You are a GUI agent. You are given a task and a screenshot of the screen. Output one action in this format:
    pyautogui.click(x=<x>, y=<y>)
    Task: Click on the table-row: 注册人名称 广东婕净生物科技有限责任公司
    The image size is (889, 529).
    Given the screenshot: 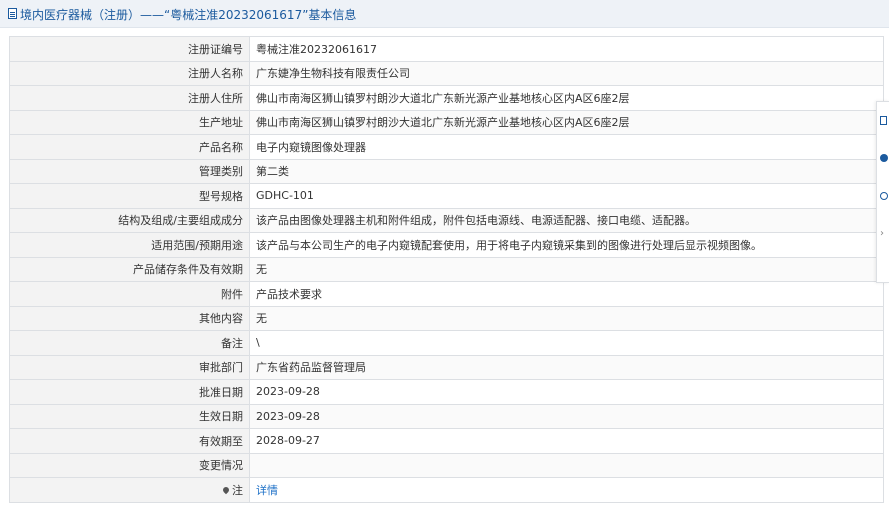 What is the action you would take?
    pyautogui.click(x=446, y=73)
    